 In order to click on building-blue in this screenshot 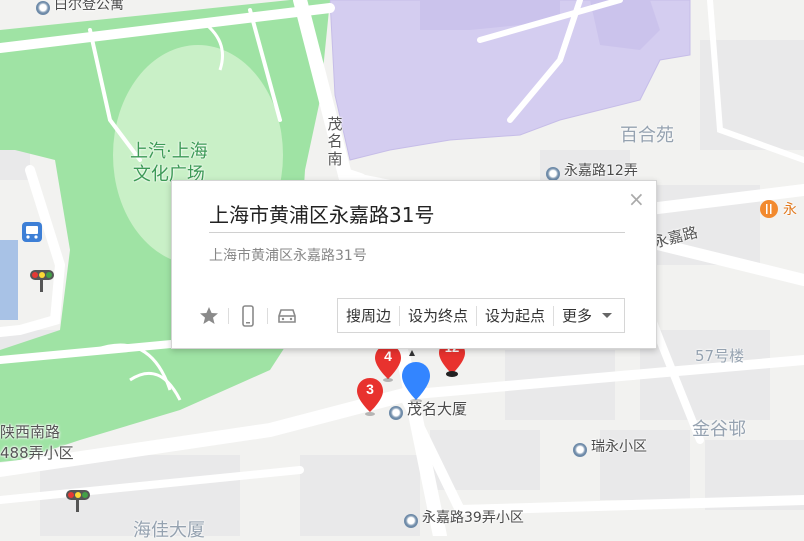, I will do `click(9, 280)`.